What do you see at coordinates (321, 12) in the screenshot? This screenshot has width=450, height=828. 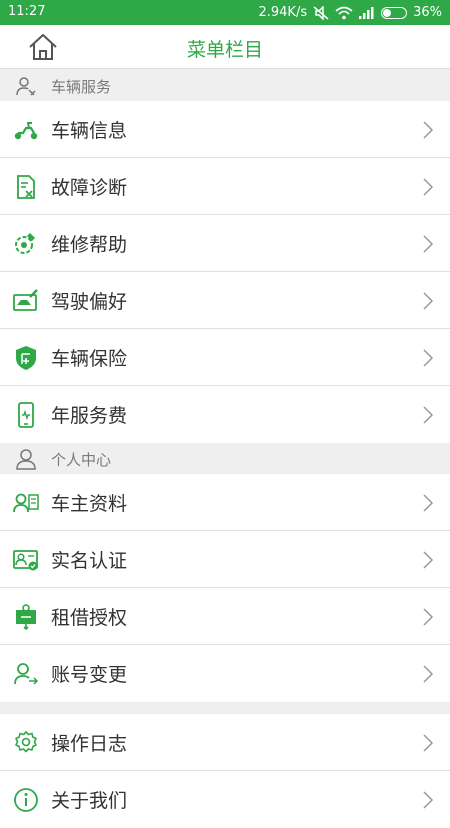 I see `mute-icon` at bounding box center [321, 12].